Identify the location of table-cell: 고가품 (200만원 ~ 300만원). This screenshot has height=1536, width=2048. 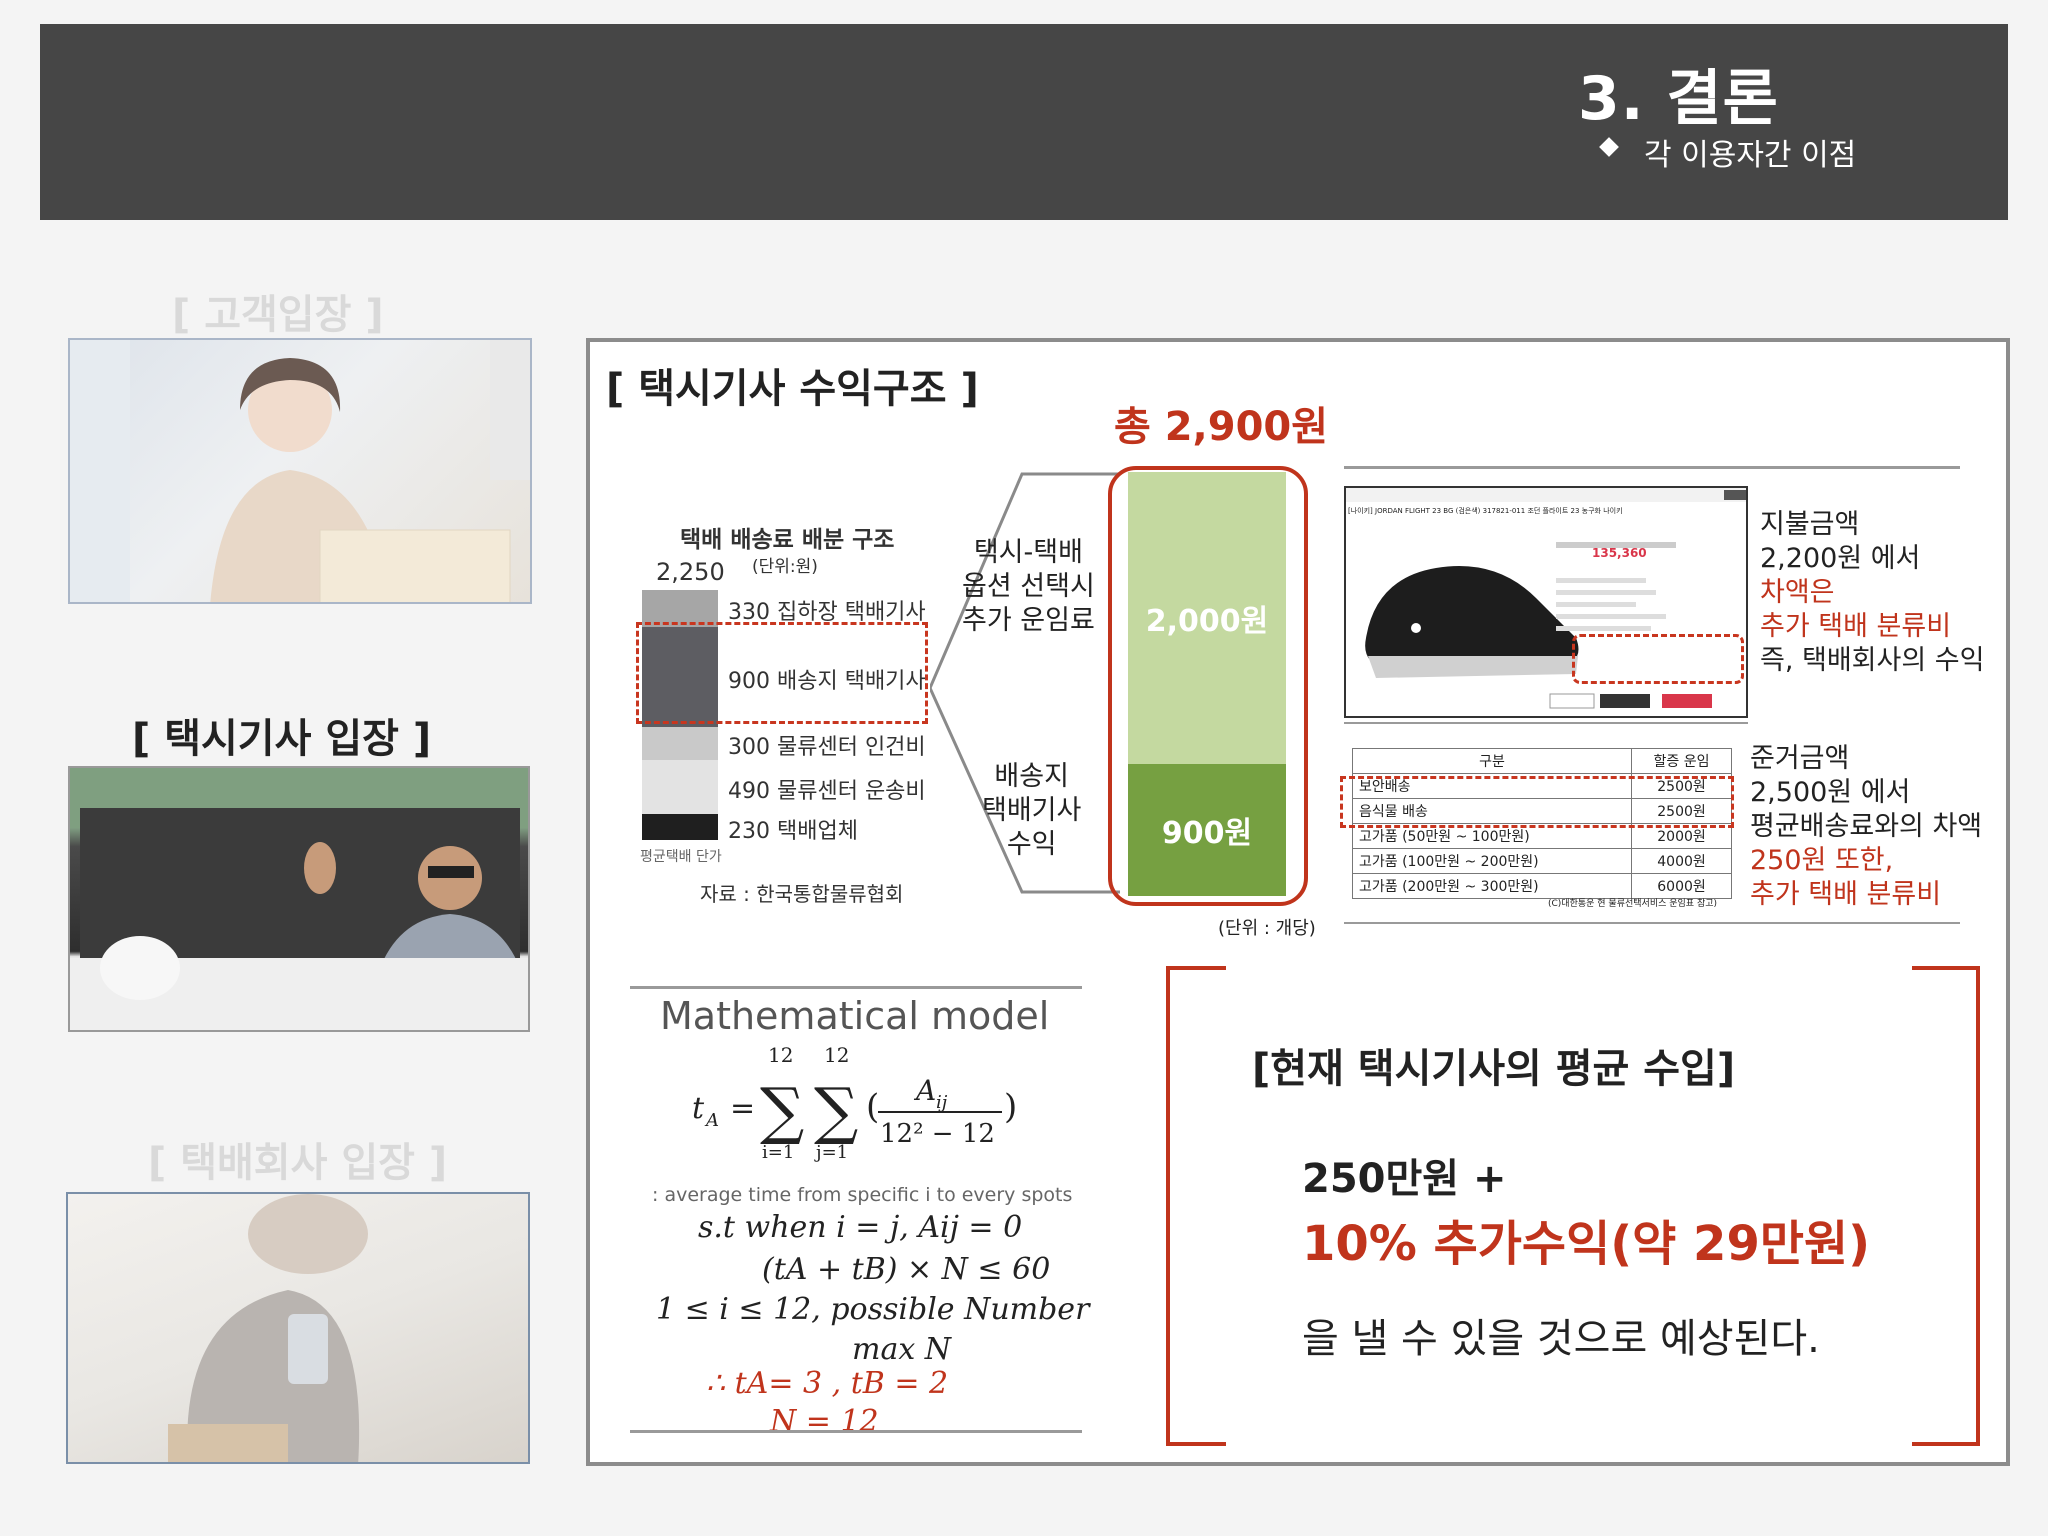
(1492, 886).